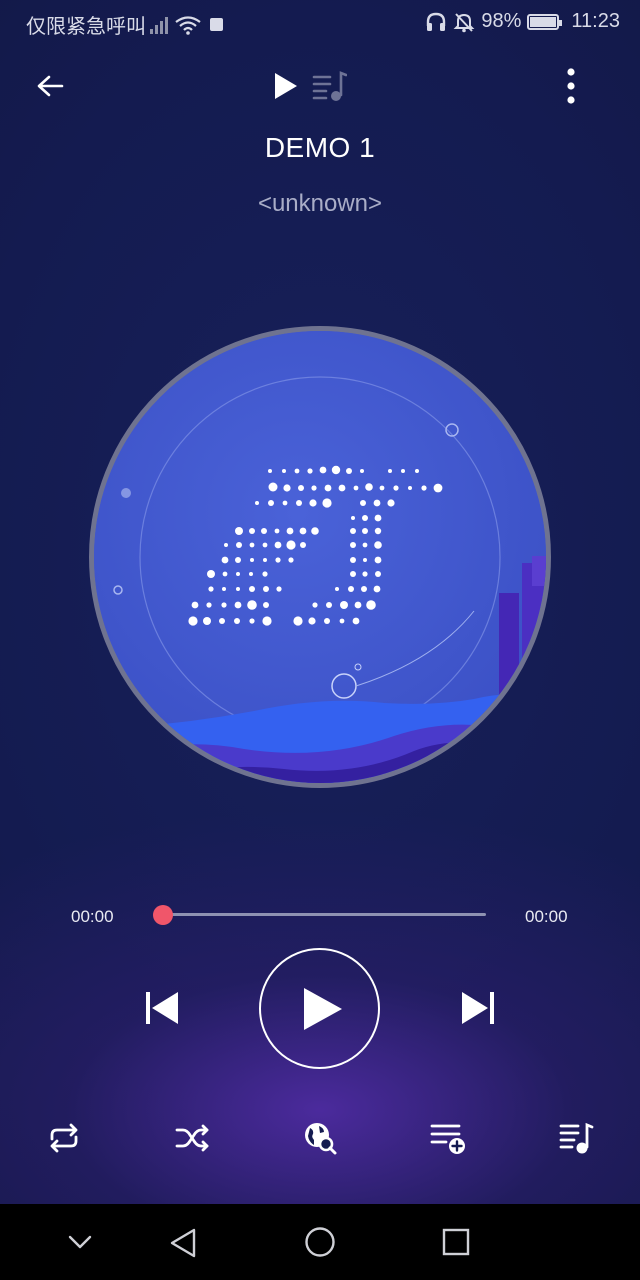 The image size is (640, 1280). Describe the element at coordinates (545, 21) in the screenshot. I see `battery-icon` at that location.